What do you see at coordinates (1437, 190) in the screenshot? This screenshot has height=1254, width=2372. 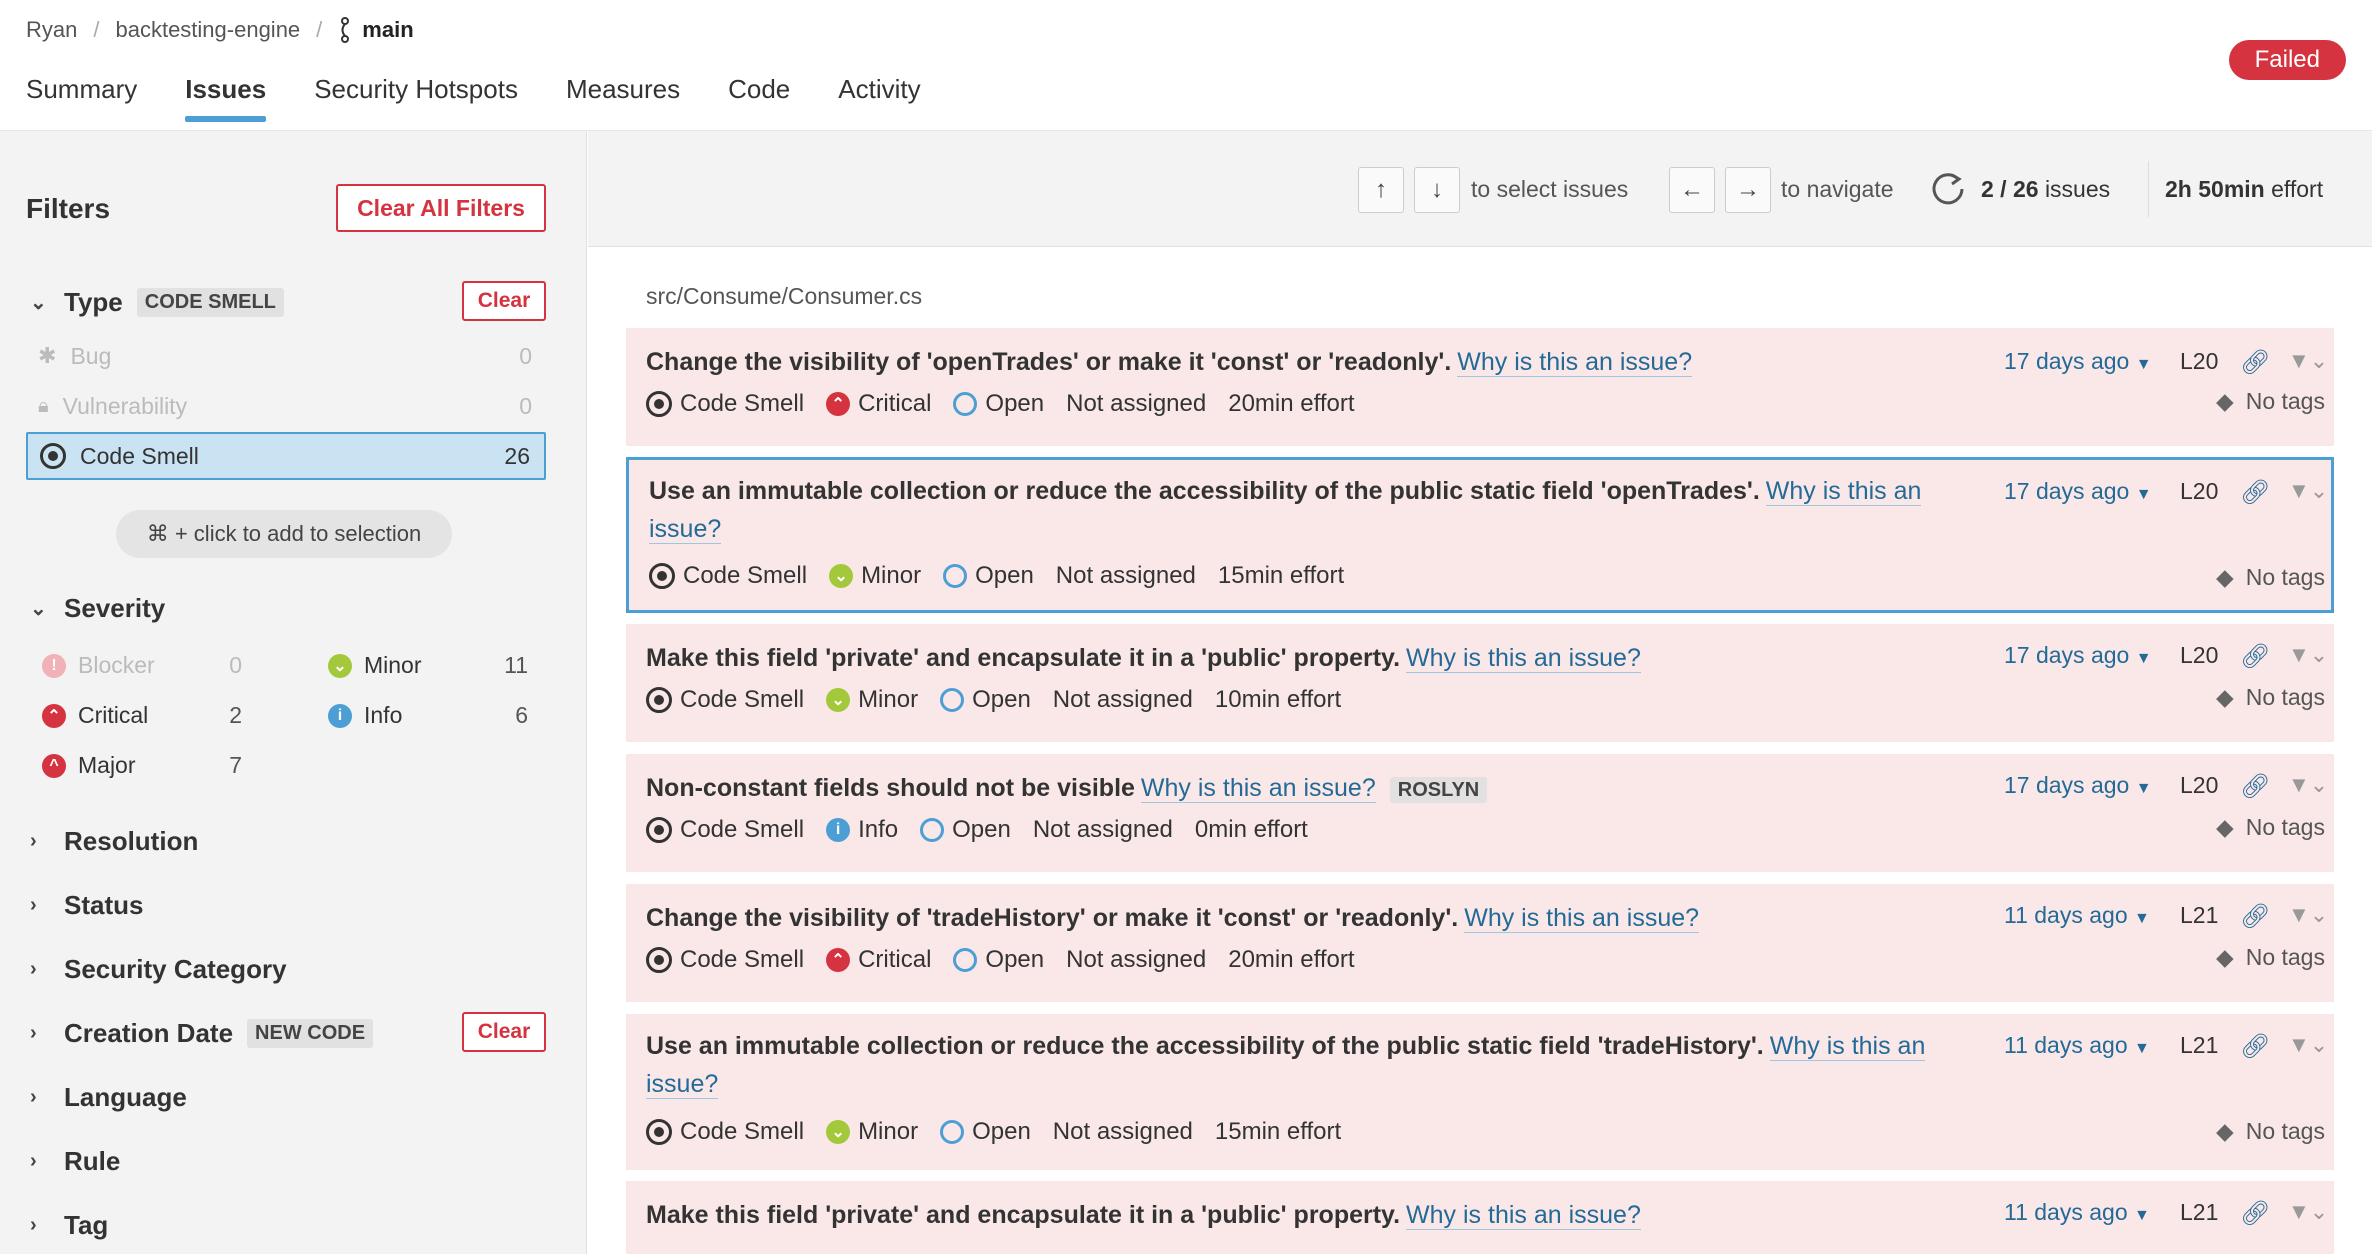 I see `select-down-key: ↓` at bounding box center [1437, 190].